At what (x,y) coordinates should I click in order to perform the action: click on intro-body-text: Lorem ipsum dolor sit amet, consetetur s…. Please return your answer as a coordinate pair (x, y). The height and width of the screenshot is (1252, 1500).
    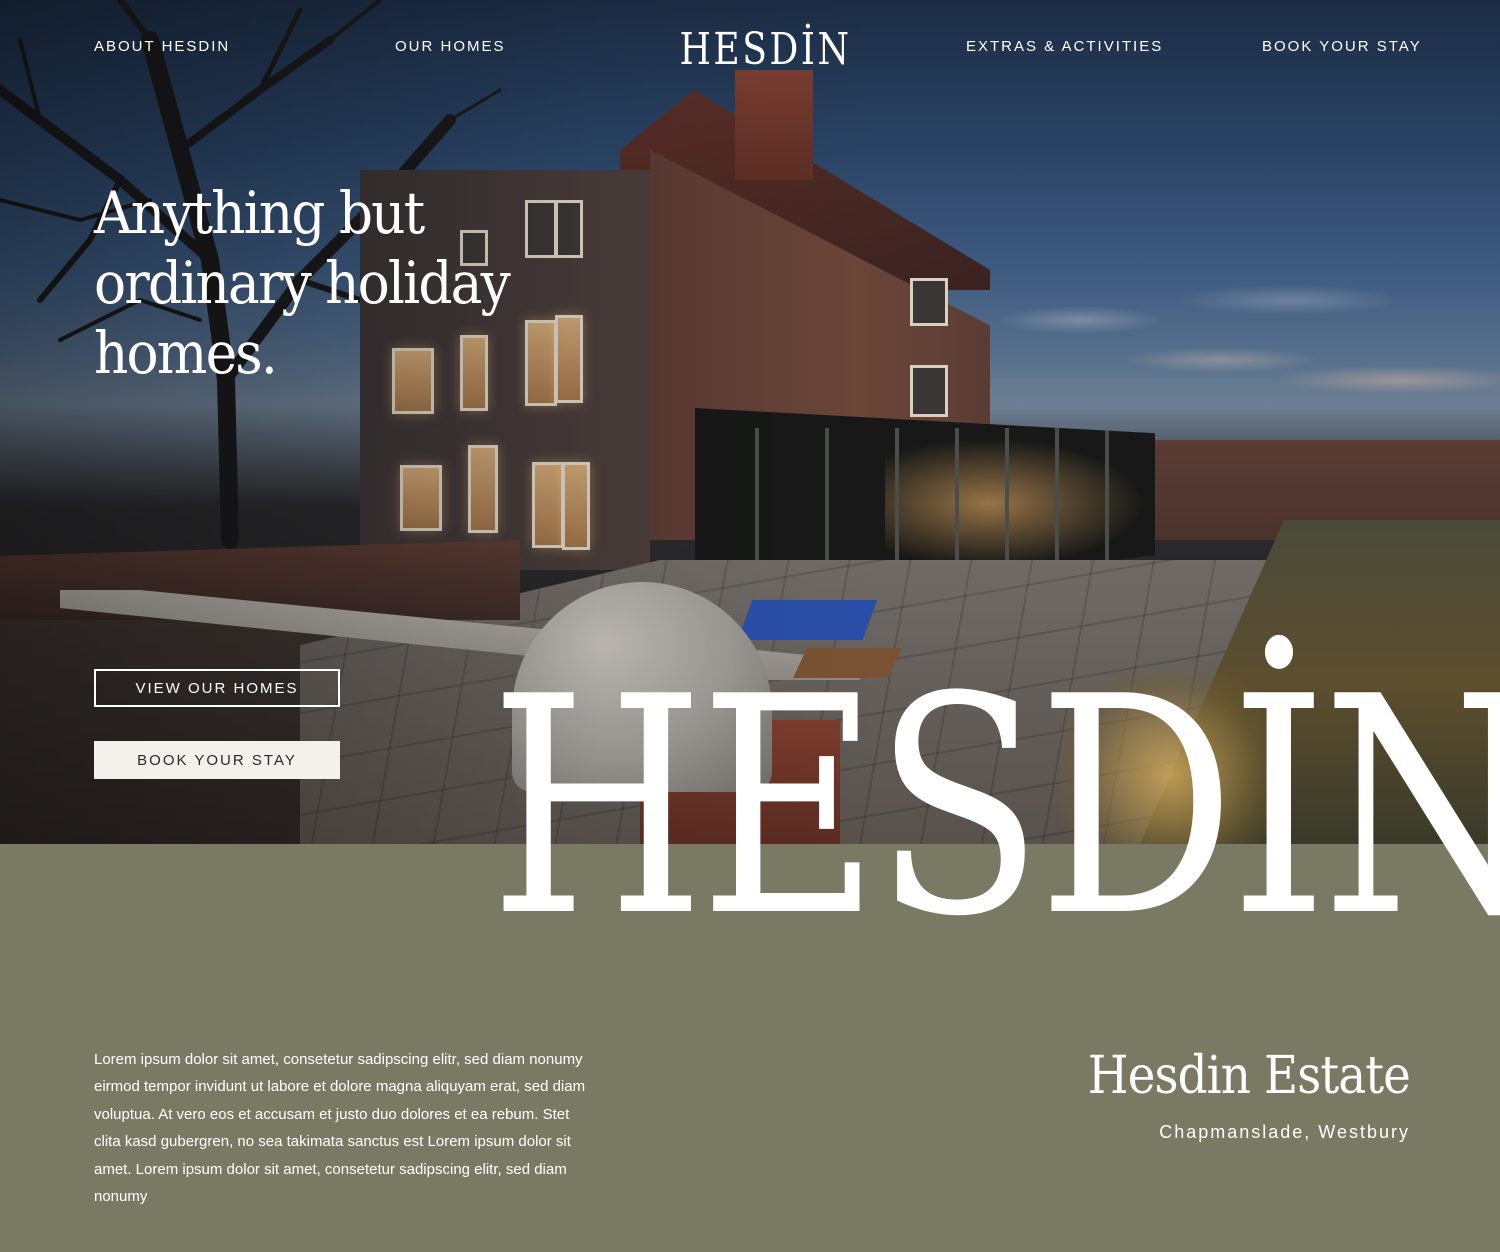
    Looking at the image, I should click on (340, 1128).